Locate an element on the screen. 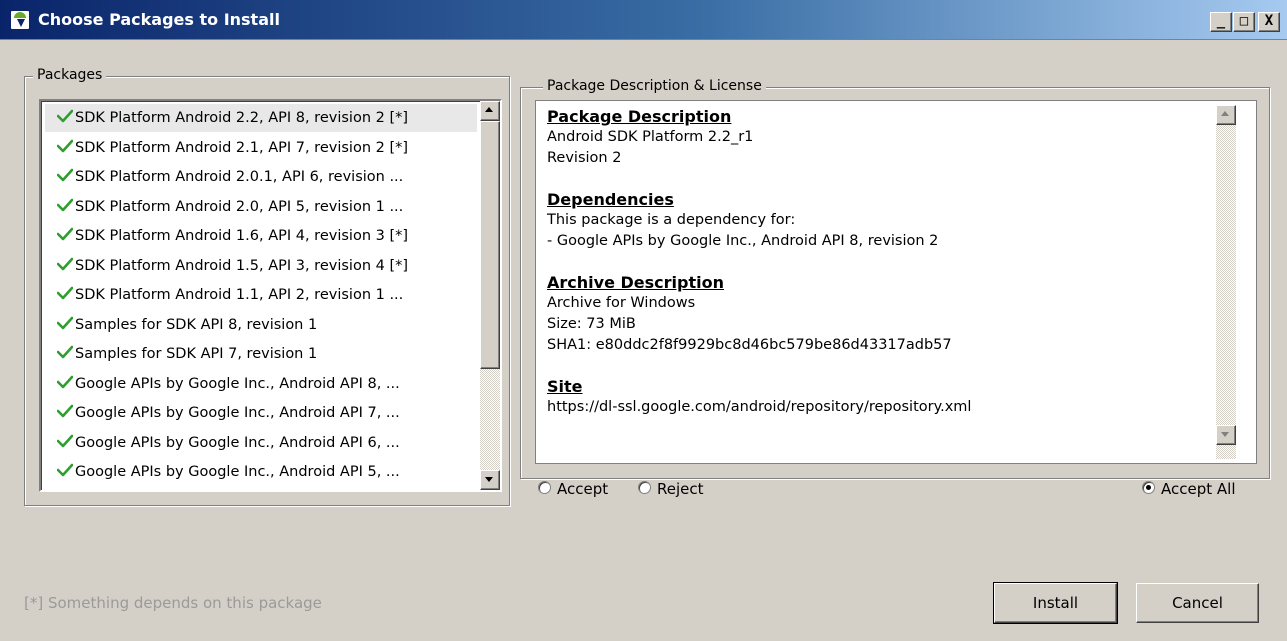 Image resolution: width=1287 pixels, height=641 pixels. packages-scrollbar is located at coordinates (490, 295).